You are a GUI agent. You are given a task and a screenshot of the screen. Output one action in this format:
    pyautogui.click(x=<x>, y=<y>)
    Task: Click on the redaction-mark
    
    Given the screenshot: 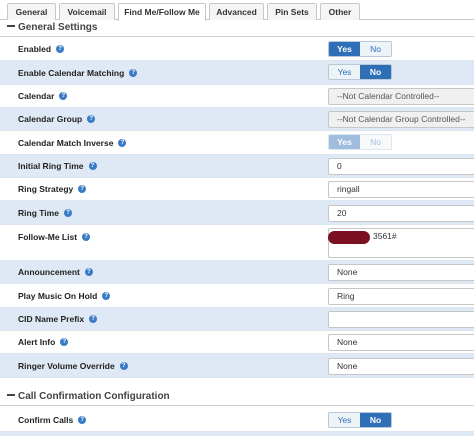 What is the action you would take?
    pyautogui.click(x=349, y=237)
    